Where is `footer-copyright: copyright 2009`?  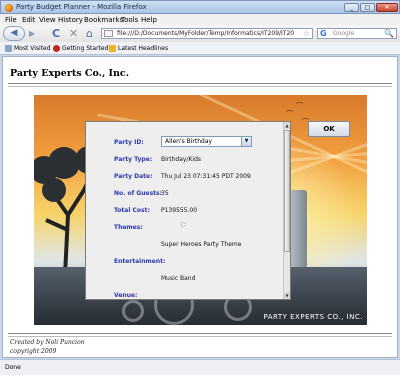 footer-copyright: copyright 2009 is located at coordinates (33, 351).